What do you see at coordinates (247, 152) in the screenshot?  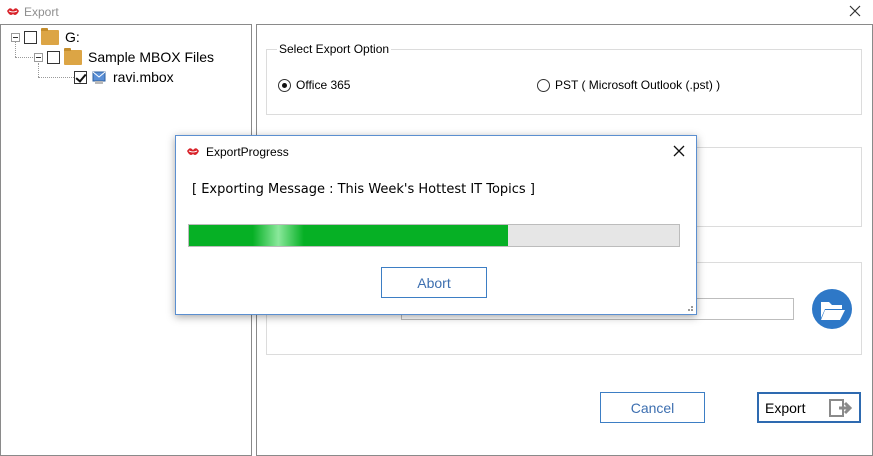 I see `dialog-title: ExportProgress` at bounding box center [247, 152].